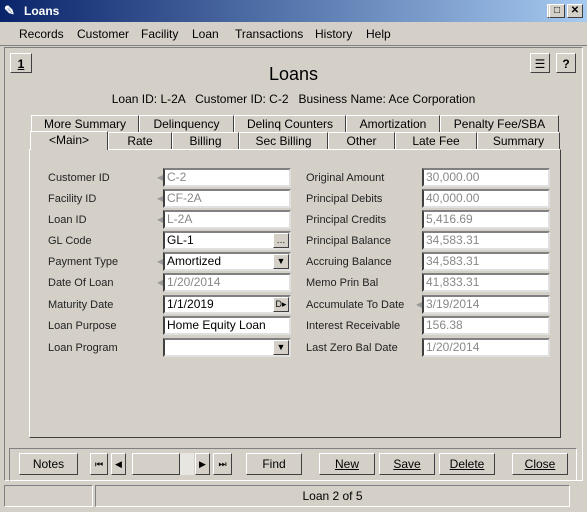  What do you see at coordinates (227, 198) in the screenshot?
I see `facility-id-field: CF-2A` at bounding box center [227, 198].